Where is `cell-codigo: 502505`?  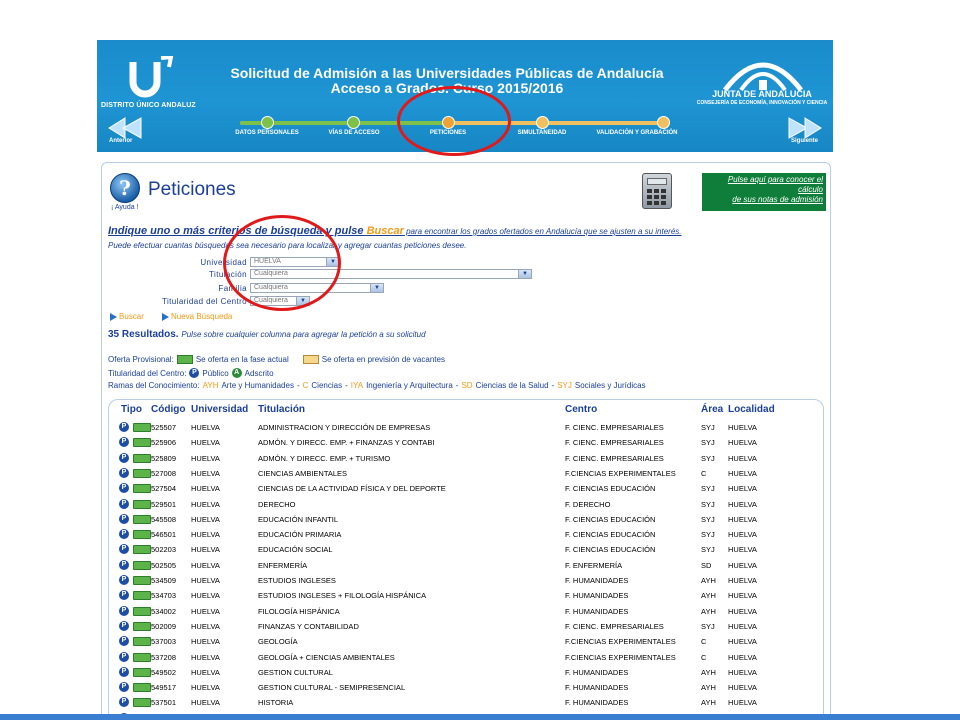 cell-codigo: 502505 is located at coordinates (163, 565).